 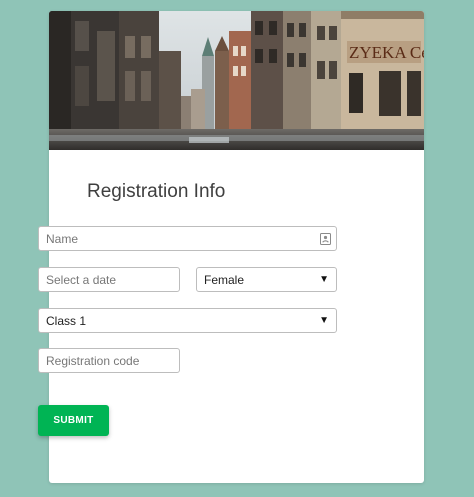 I want to click on form-title: Registration Info, so click(x=156, y=191).